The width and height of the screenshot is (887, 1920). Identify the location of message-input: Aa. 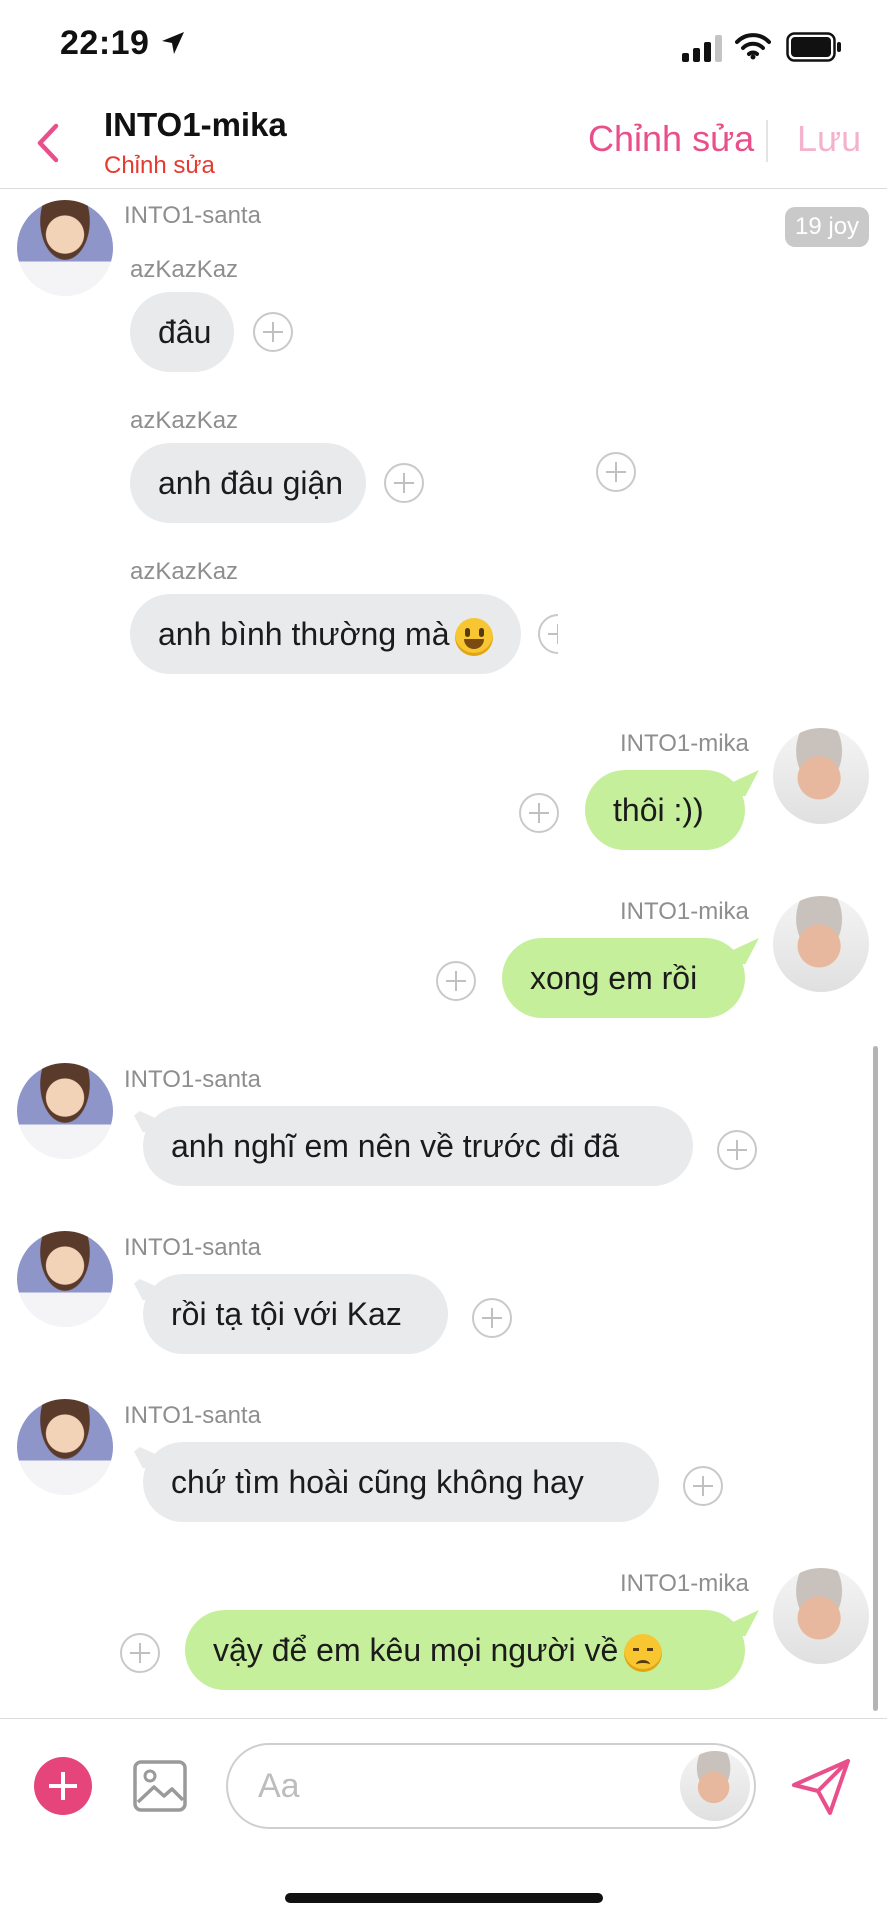
(491, 1786).